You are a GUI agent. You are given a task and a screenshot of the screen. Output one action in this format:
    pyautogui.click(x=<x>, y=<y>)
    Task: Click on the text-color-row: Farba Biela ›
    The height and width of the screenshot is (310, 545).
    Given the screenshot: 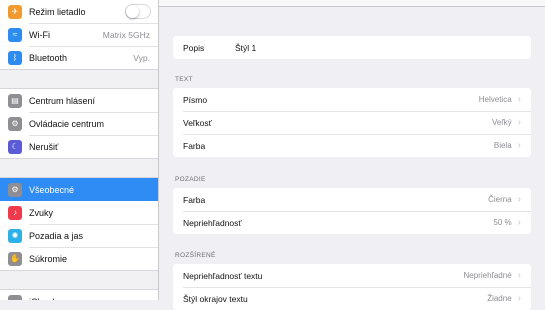 What is the action you would take?
    pyautogui.click(x=352, y=145)
    